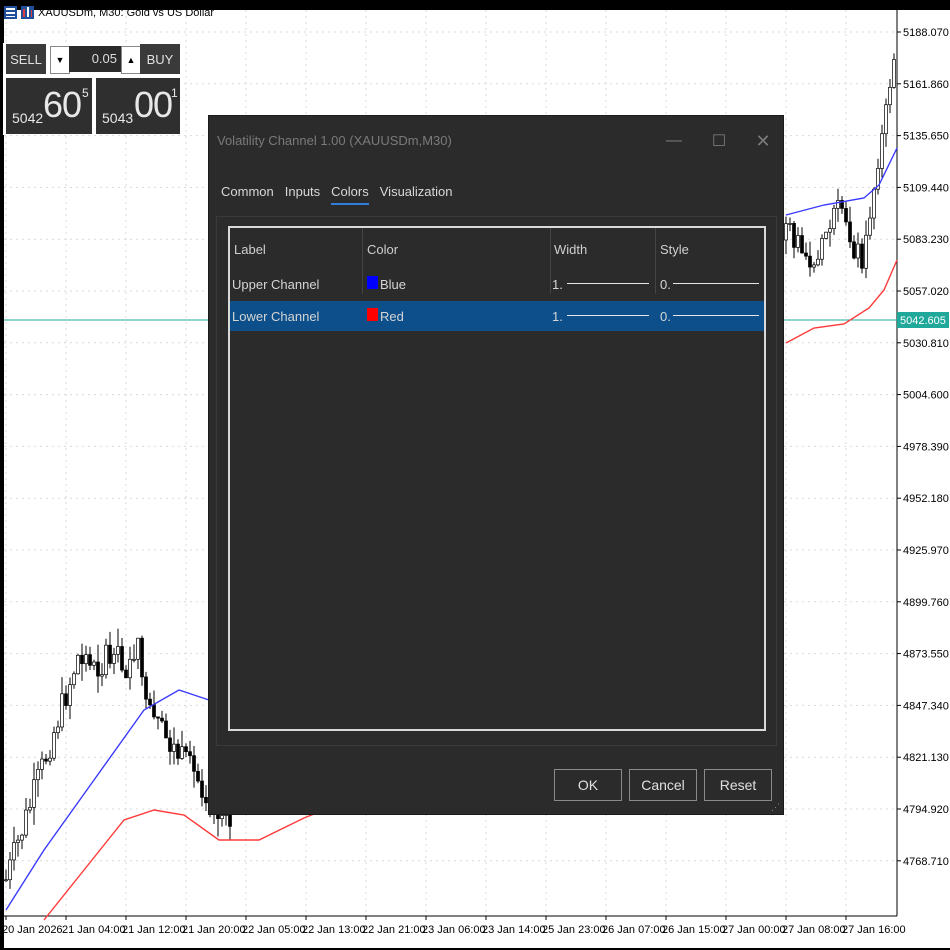 The width and height of the screenshot is (950, 950). What do you see at coordinates (174, 93) in the screenshot?
I see `buy-price-fraction: 1` at bounding box center [174, 93].